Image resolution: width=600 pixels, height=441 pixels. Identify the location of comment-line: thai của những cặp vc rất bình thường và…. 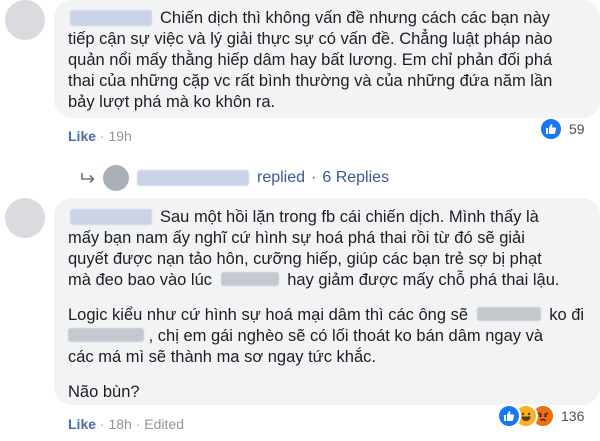
(310, 81).